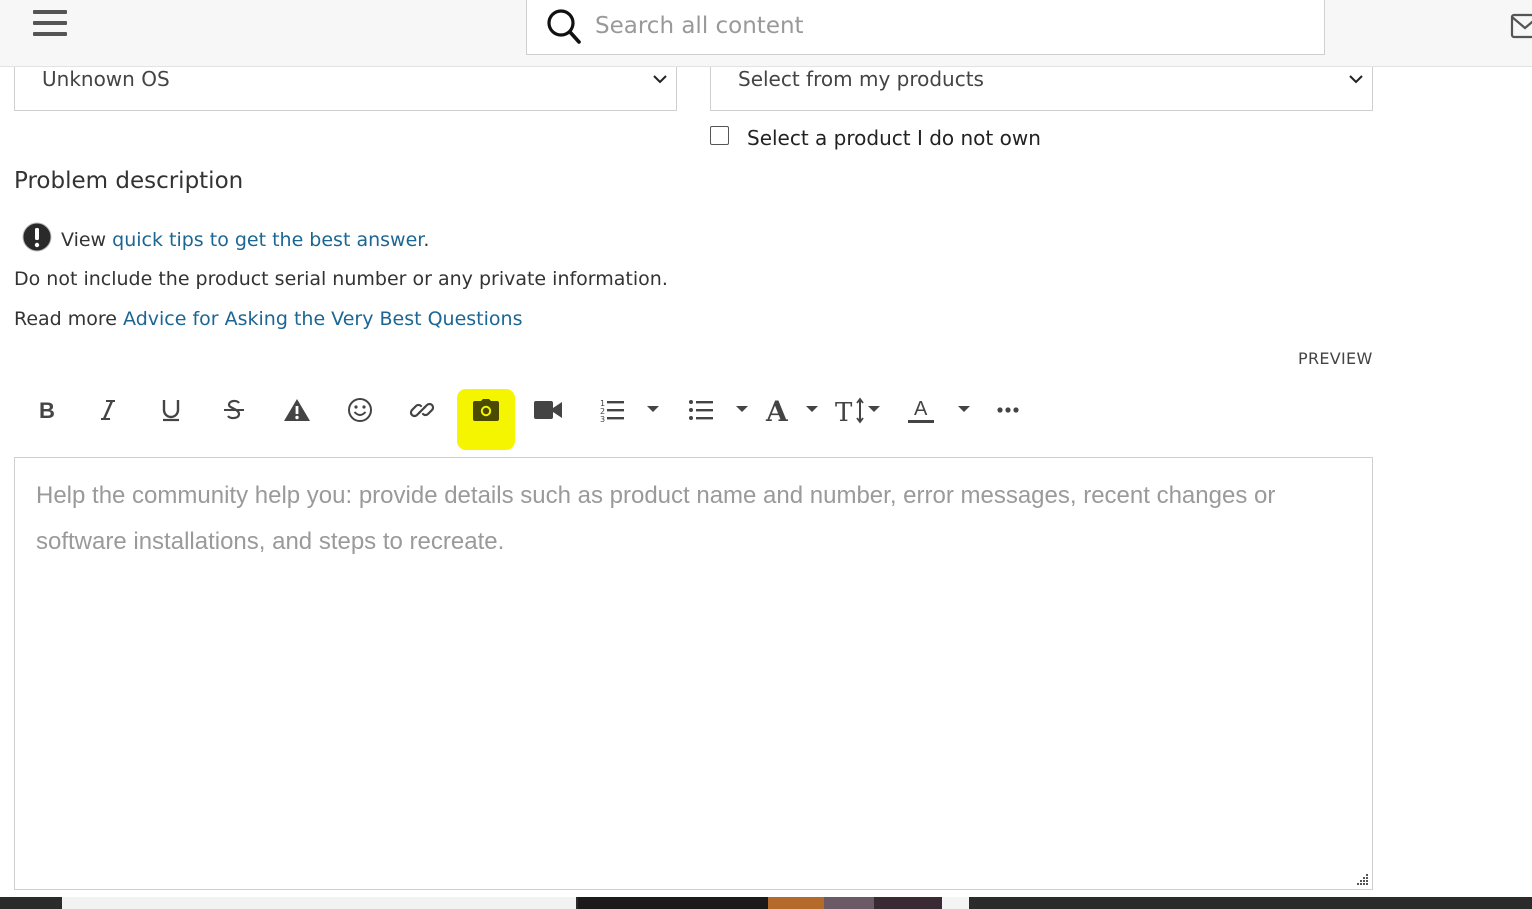 The width and height of the screenshot is (1532, 909). I want to click on spoiler-button, so click(297, 410).